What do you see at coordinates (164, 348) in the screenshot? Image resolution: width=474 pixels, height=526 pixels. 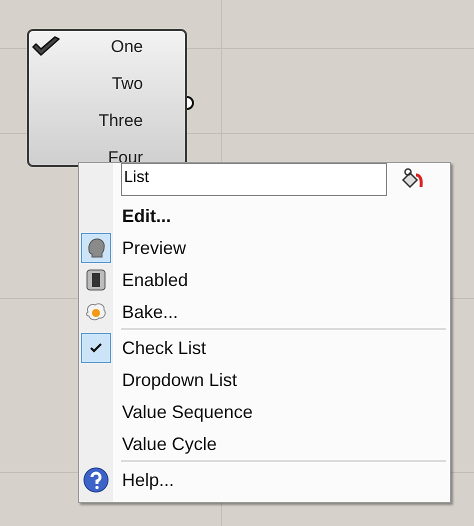 I see `menu-item: Check List` at bounding box center [164, 348].